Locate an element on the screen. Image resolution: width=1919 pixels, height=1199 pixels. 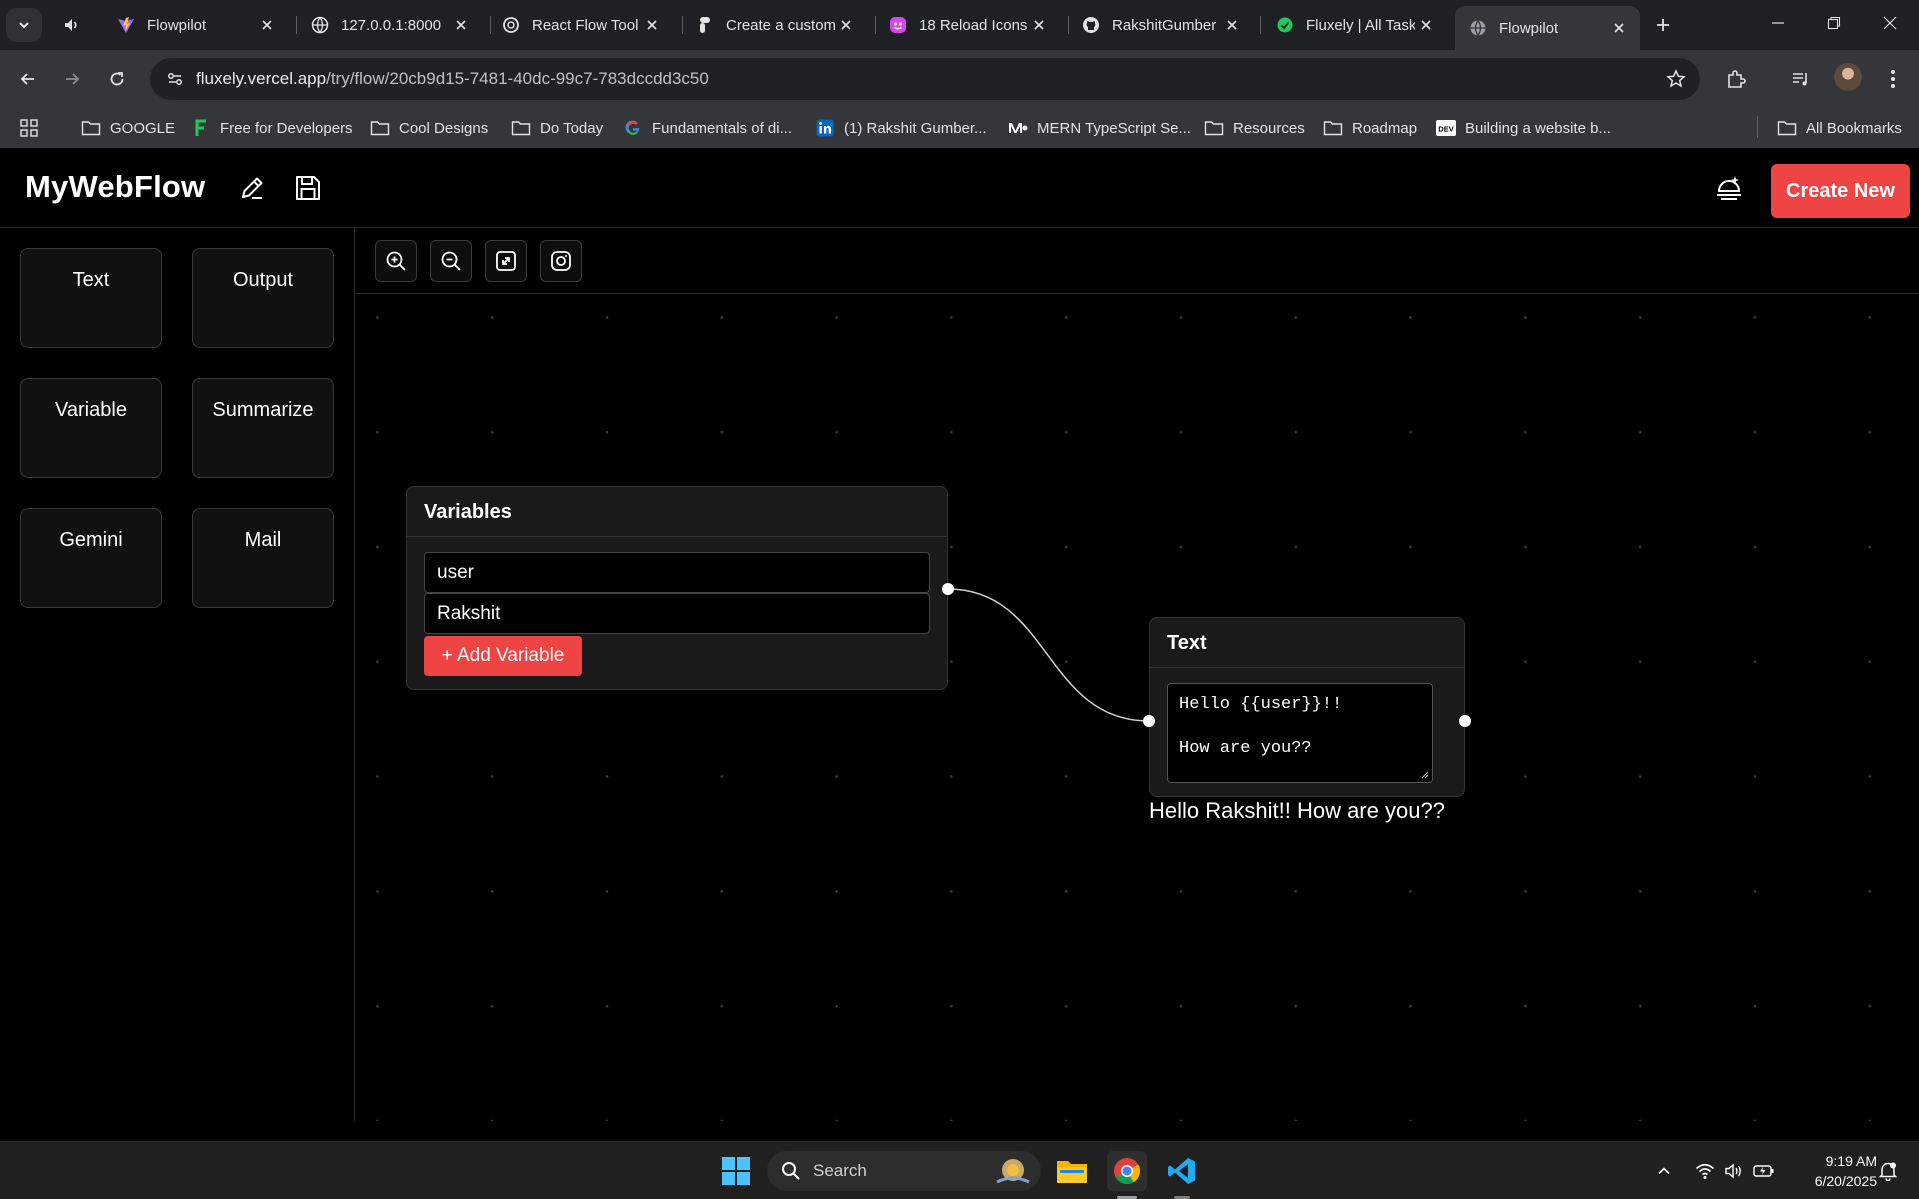
vscode-icon is located at coordinates (1181, 1171).